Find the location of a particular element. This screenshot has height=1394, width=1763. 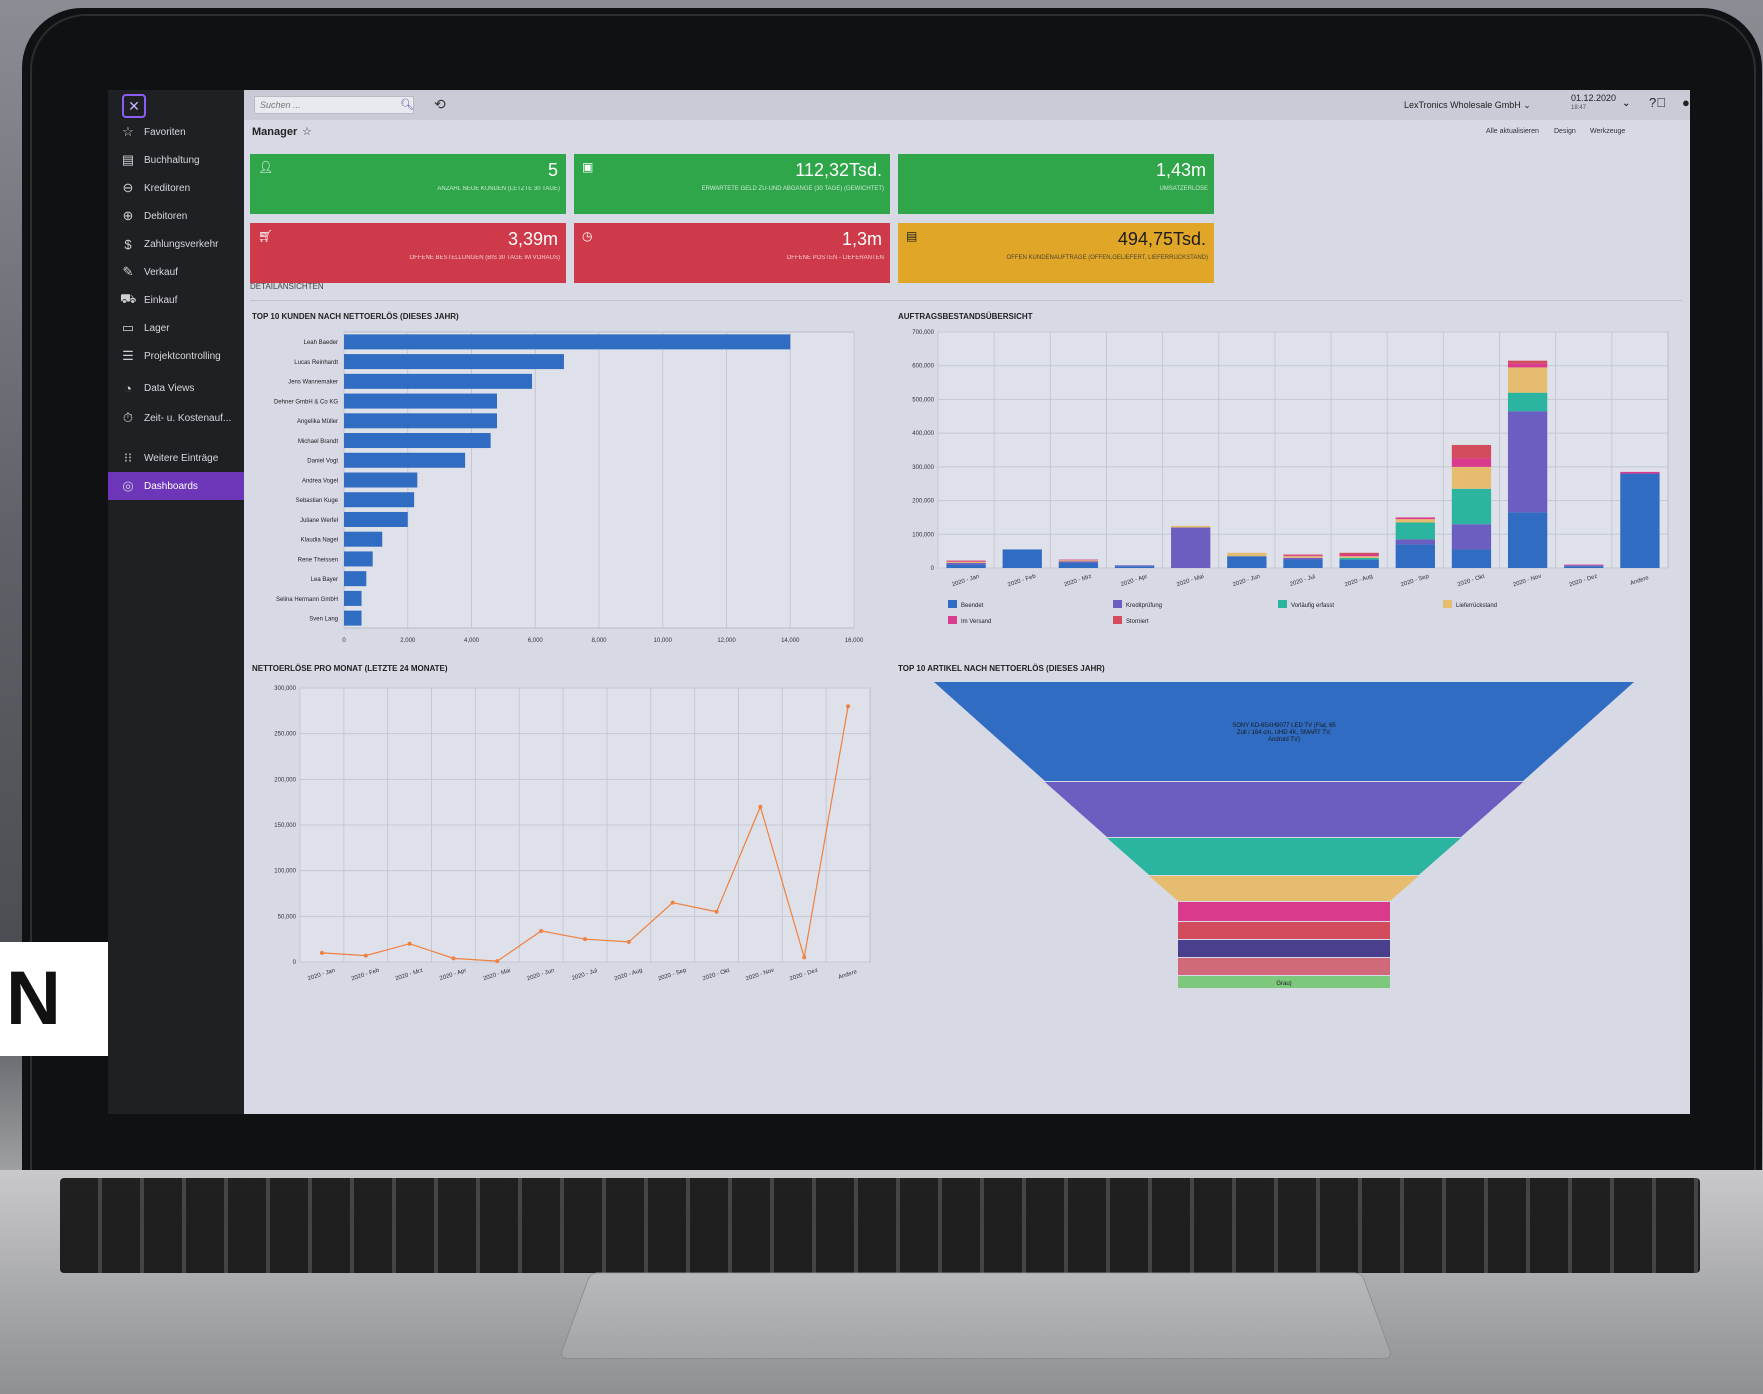

tools-menu: Werkzeuge is located at coordinates (1607, 131).